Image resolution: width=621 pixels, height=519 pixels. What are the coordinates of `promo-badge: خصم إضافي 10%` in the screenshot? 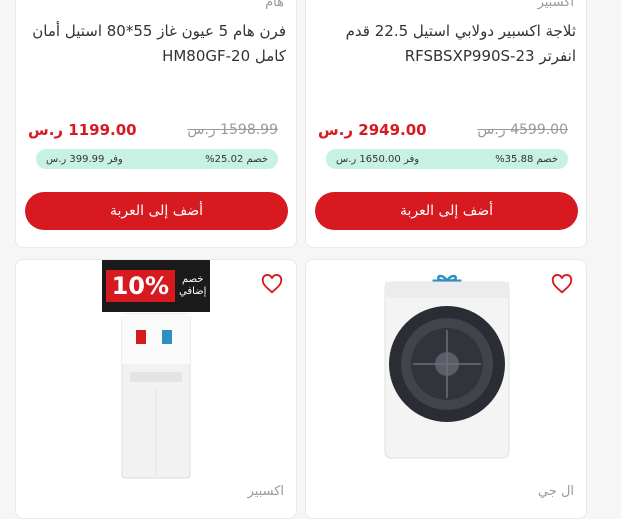 It's located at (156, 286).